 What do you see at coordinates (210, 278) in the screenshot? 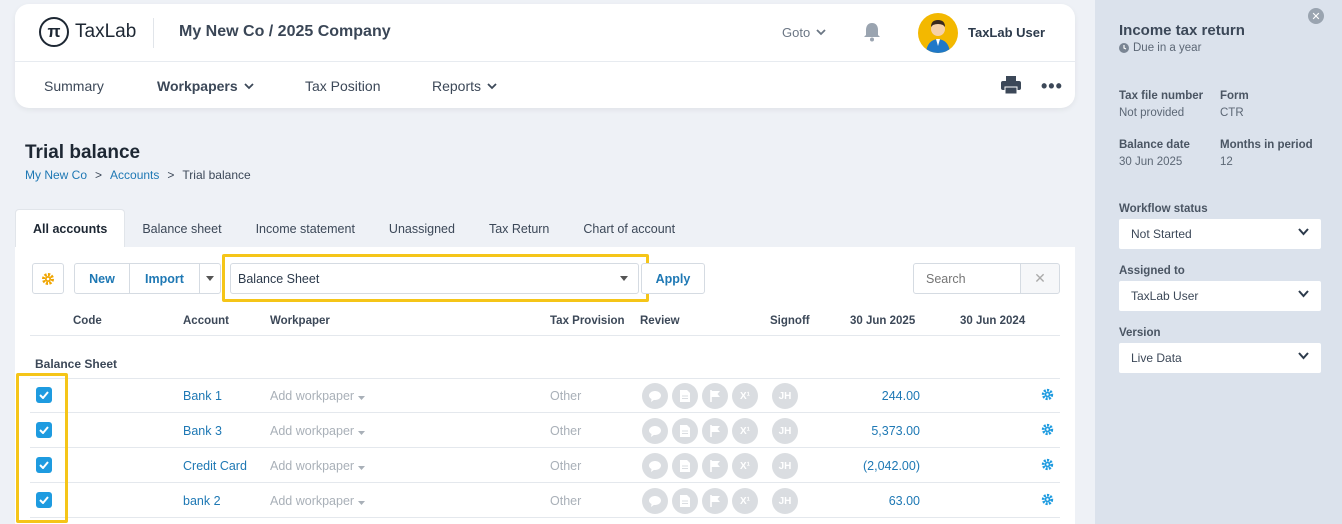
I see `import-dropdown-button` at bounding box center [210, 278].